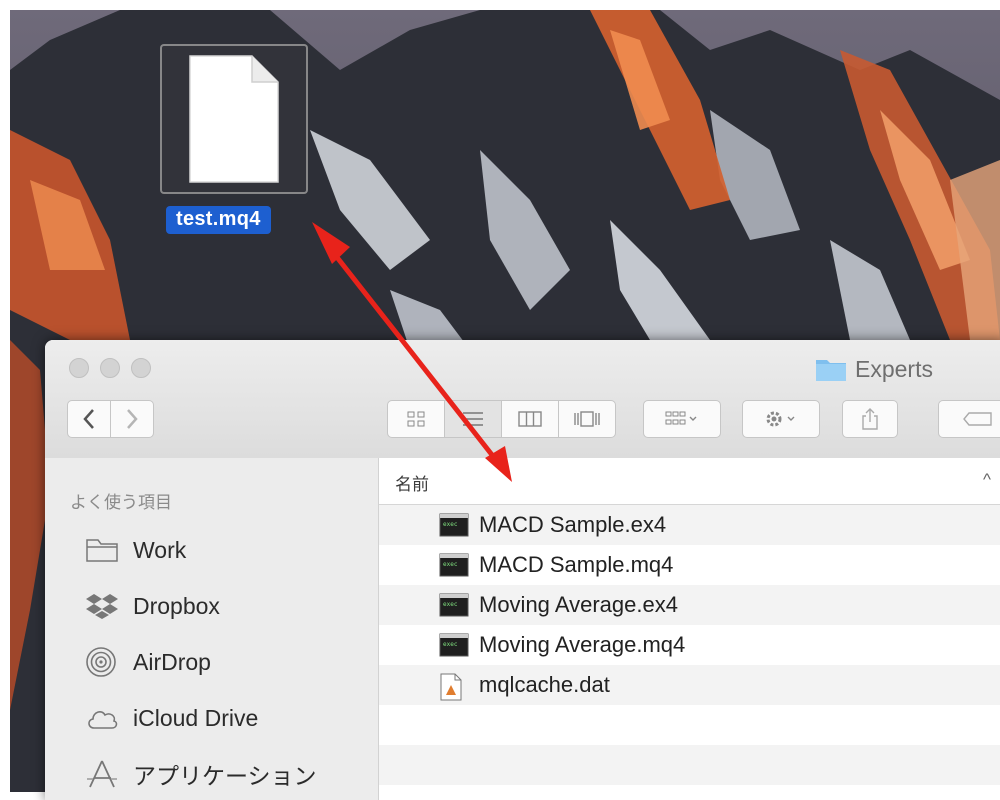  I want to click on icon-view-button, so click(416, 419).